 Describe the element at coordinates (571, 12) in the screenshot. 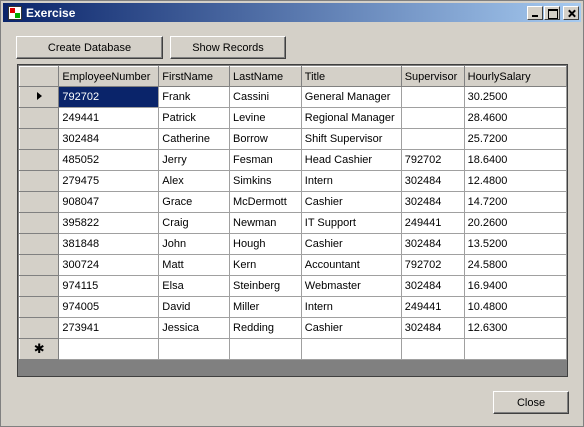

I see `close-icon` at that location.